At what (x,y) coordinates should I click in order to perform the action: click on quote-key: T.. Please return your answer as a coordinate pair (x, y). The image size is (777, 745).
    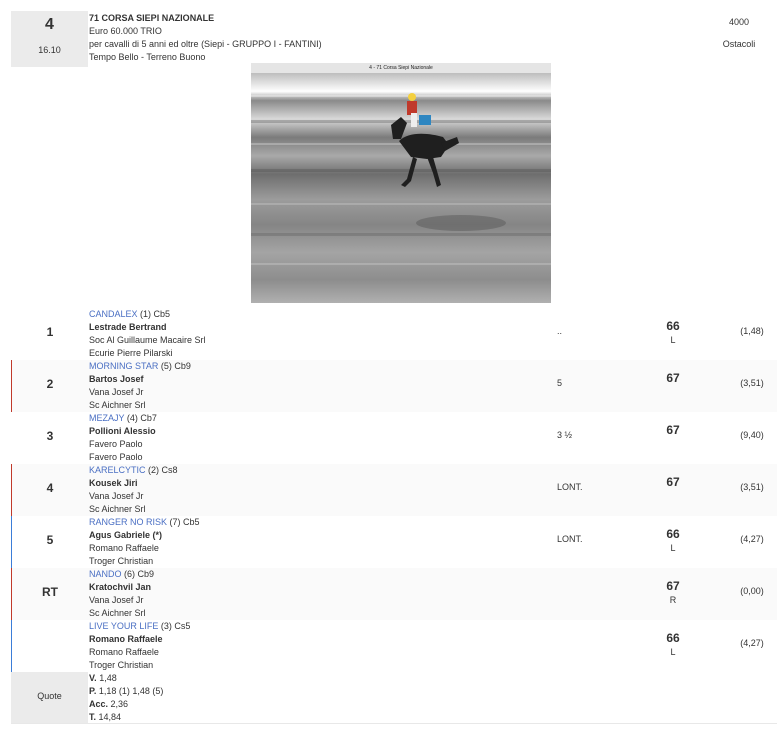
    Looking at the image, I should click on (93, 717).